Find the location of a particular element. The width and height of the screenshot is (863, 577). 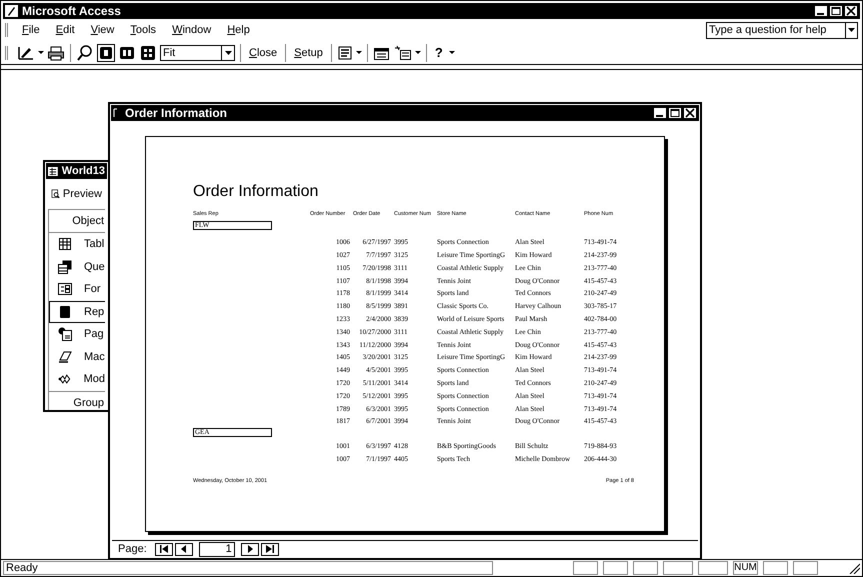

resize-grip-icon is located at coordinates (854, 568).